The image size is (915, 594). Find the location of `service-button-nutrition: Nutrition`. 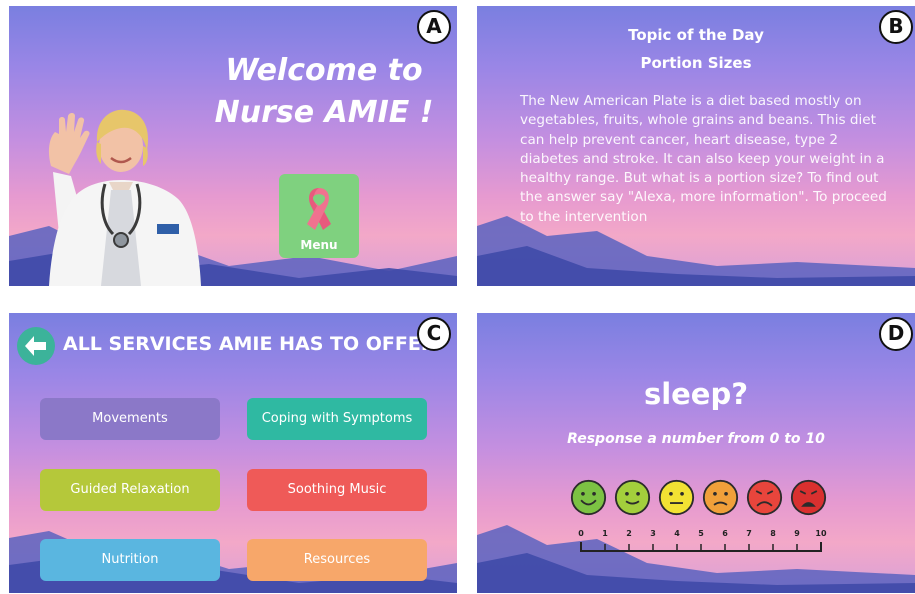

service-button-nutrition: Nutrition is located at coordinates (130, 560).